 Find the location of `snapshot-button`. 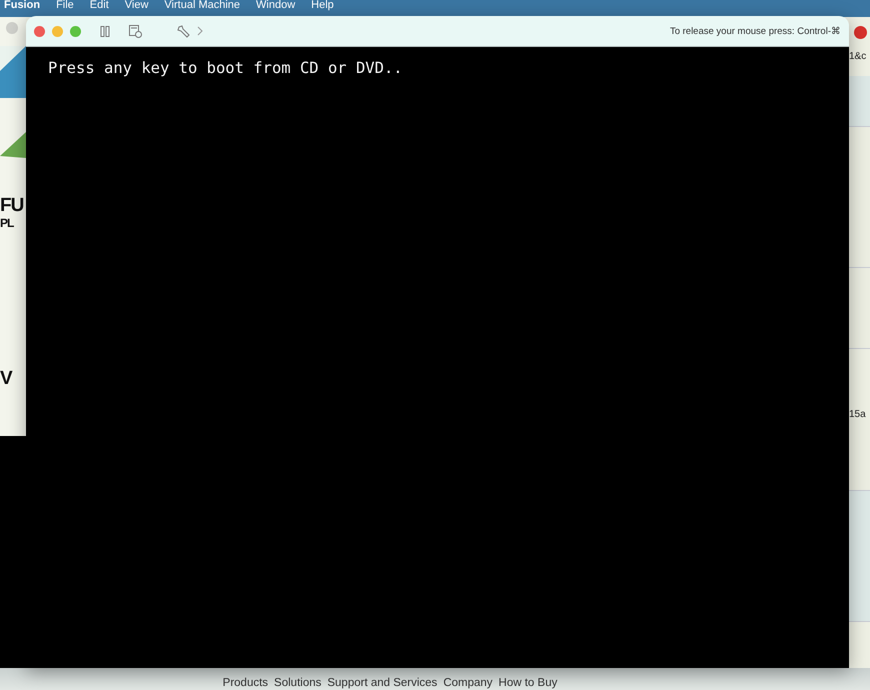

snapshot-button is located at coordinates (135, 31).